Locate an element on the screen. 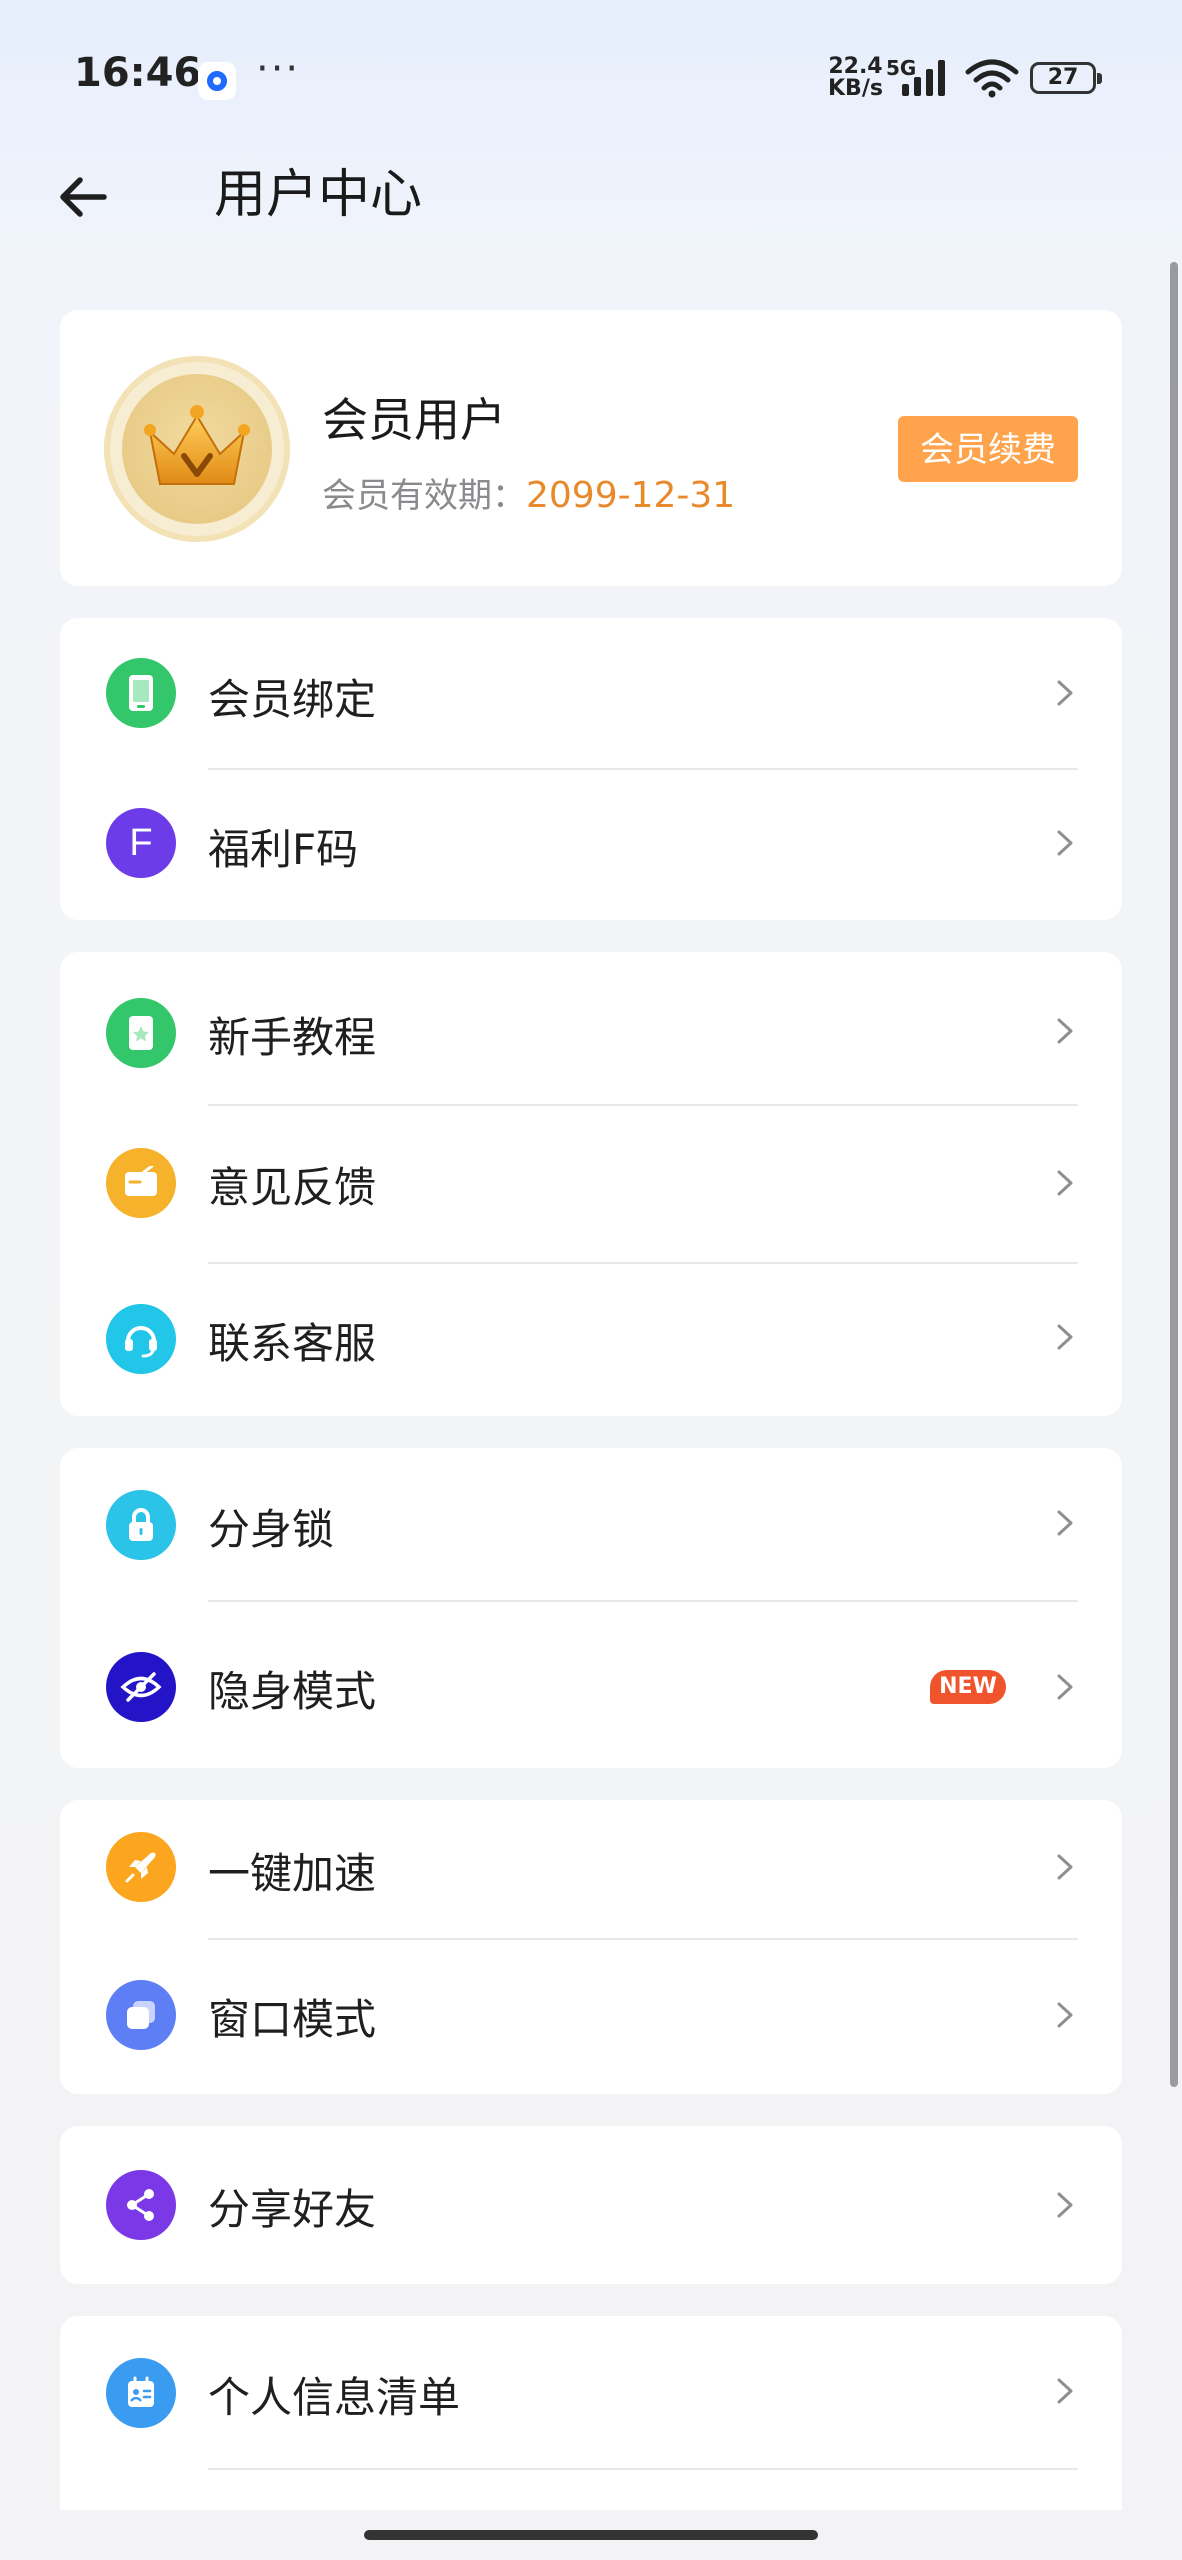 The width and height of the screenshot is (1182, 2560). network-speed-unit: KB/s is located at coordinates (855, 88).